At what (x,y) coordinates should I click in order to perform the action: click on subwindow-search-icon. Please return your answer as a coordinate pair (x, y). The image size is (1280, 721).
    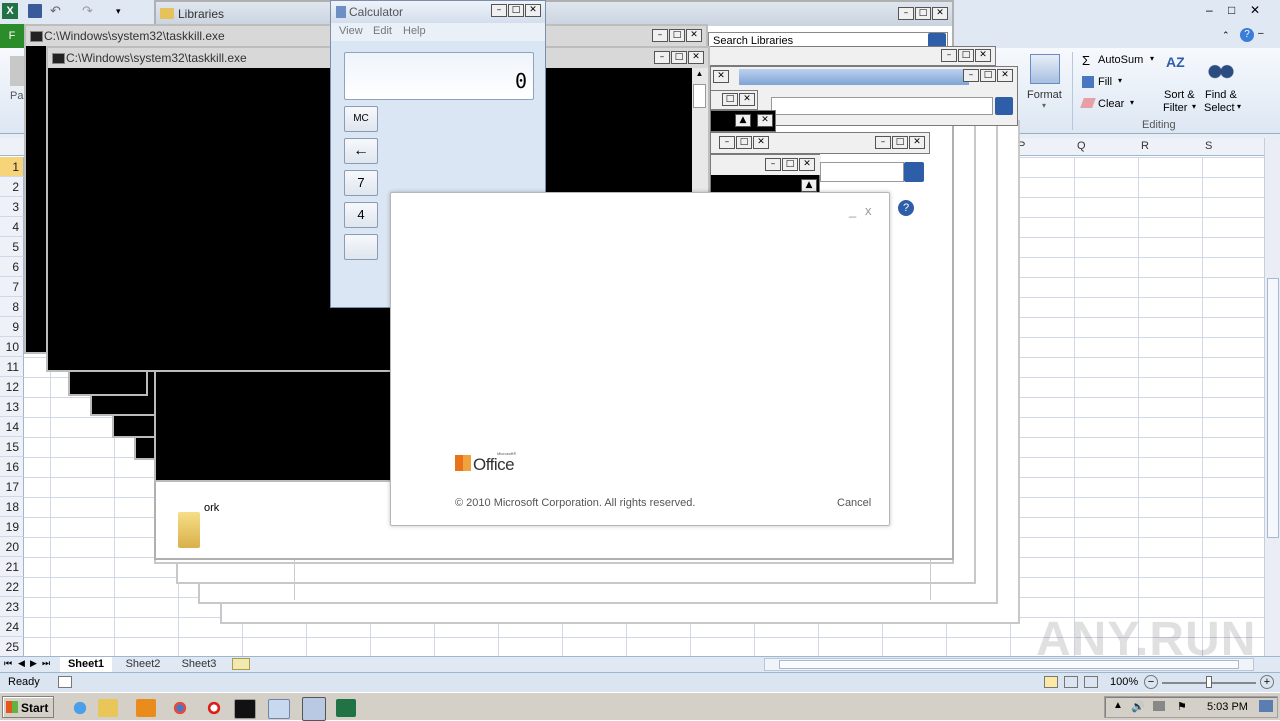
    Looking at the image, I should click on (1004, 106).